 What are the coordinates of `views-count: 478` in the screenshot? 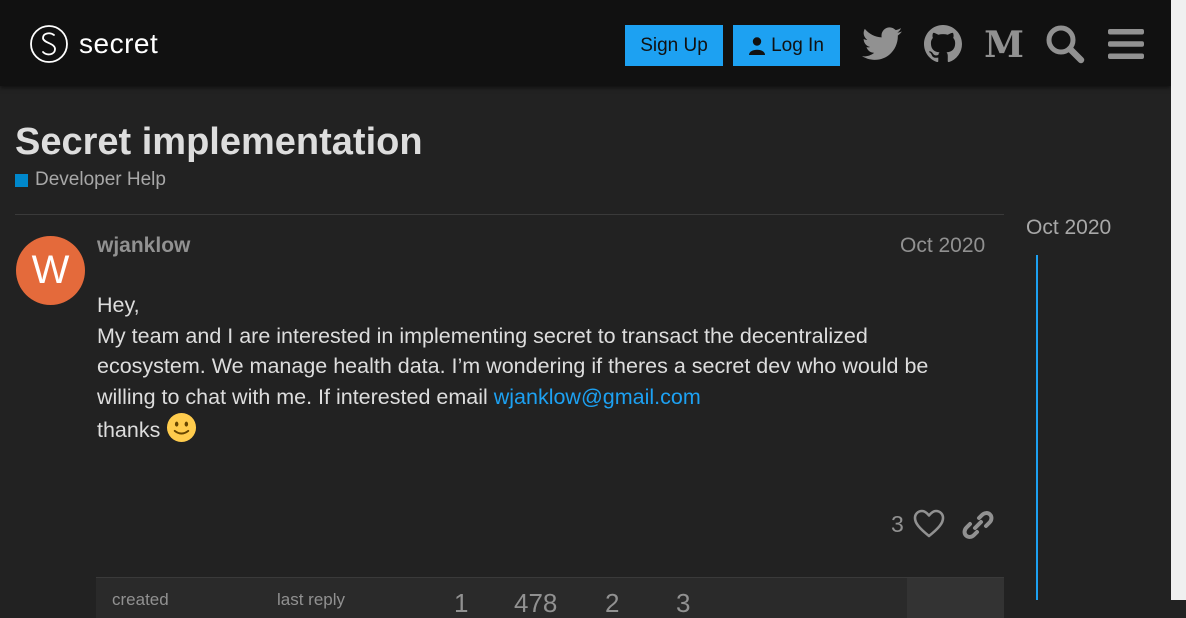 It's located at (536, 603).